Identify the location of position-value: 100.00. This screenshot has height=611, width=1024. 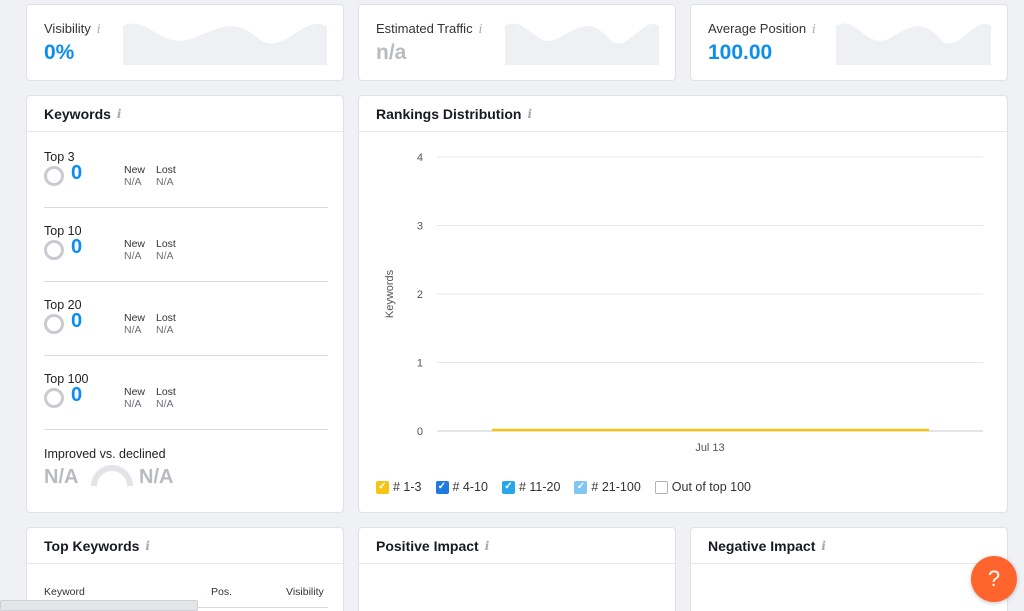
(740, 52).